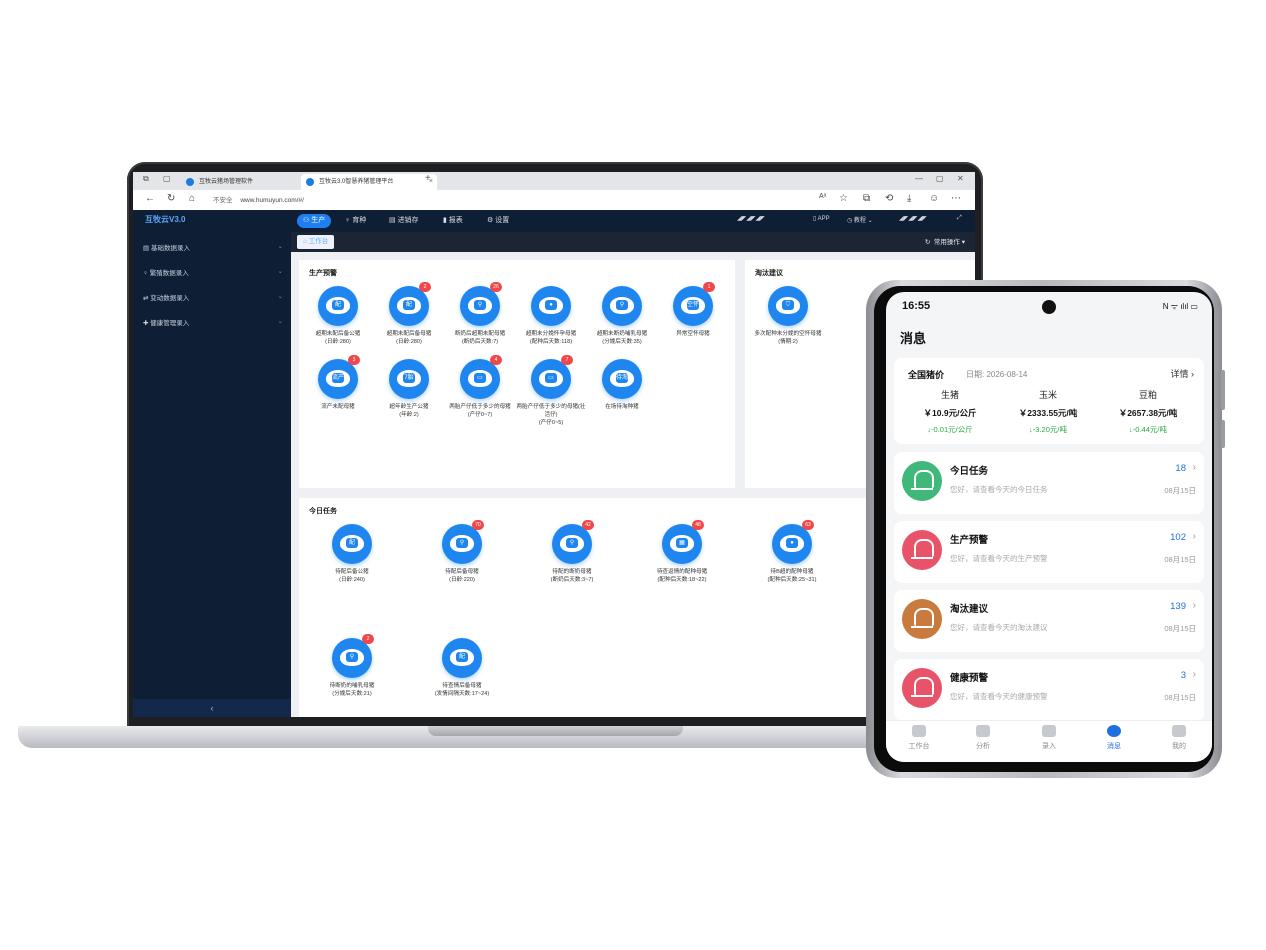 The width and height of the screenshot is (1266, 950). I want to click on pig-icon: 配, so click(338, 306).